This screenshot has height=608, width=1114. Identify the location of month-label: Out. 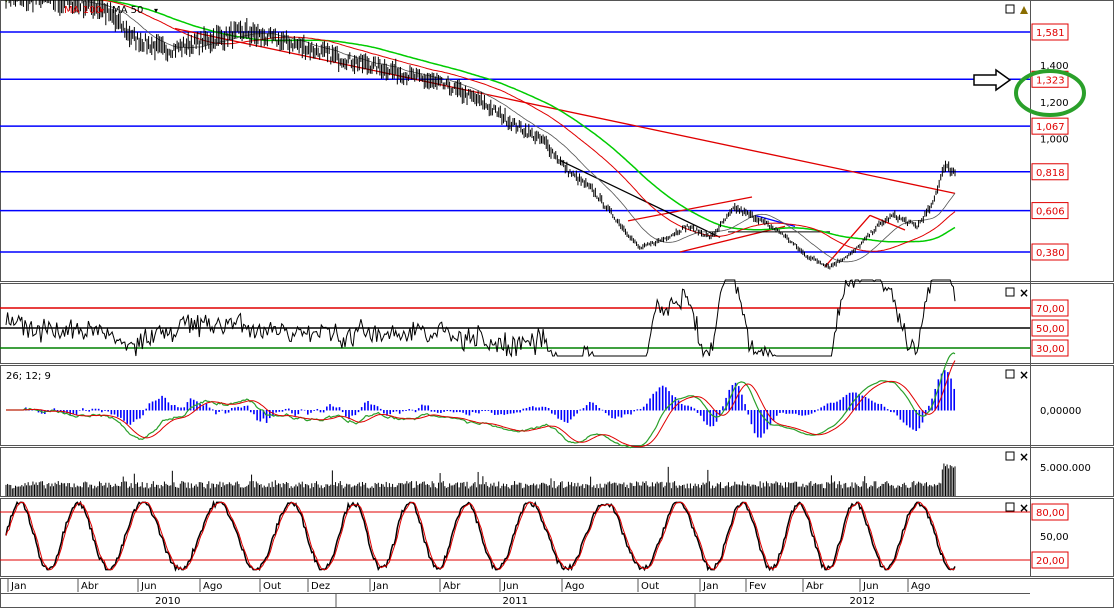
(650, 586).